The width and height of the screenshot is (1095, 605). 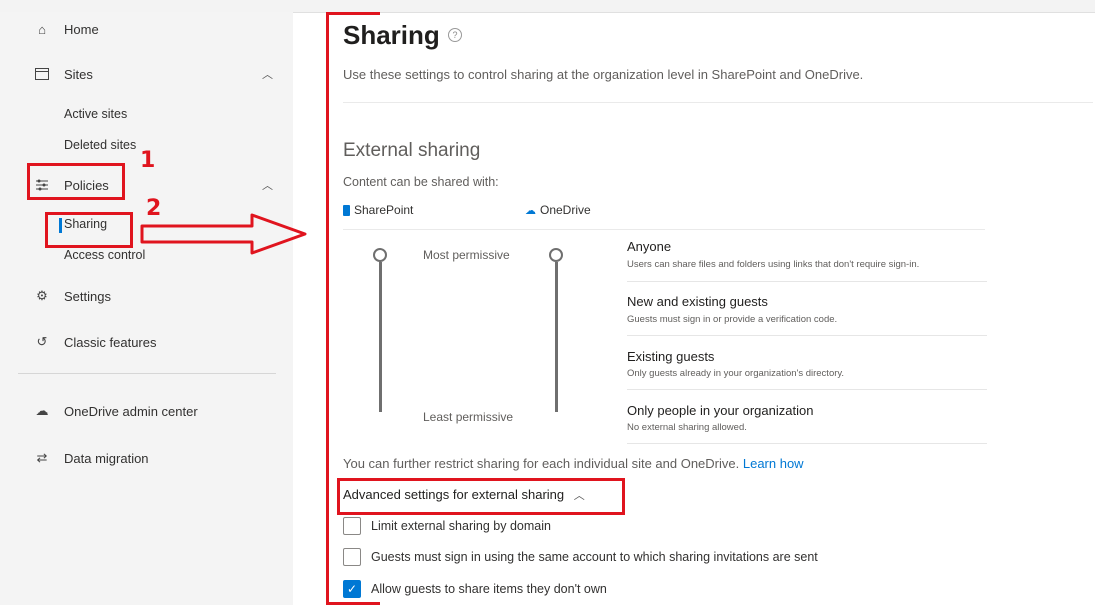 What do you see at coordinates (146, 296) in the screenshot?
I see `nav-settings: ⚙ Settings` at bounding box center [146, 296].